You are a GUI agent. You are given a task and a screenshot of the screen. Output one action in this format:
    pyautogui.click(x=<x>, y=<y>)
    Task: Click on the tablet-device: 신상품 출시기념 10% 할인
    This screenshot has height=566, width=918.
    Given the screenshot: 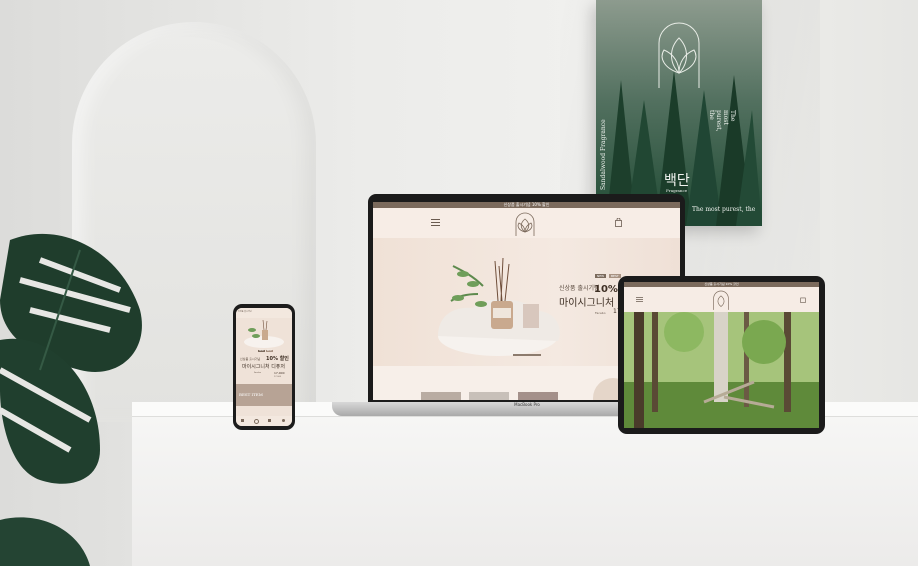 What is the action you would take?
    pyautogui.click(x=721, y=355)
    